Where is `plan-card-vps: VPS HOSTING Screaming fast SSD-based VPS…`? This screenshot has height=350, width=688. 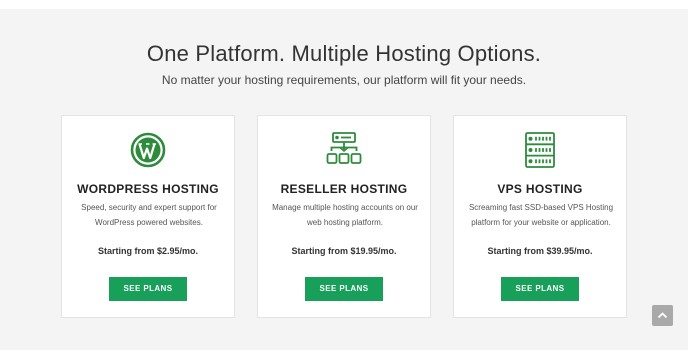
plan-card-vps: VPS HOSTING Screaming fast SSD-based VPS… is located at coordinates (540, 216).